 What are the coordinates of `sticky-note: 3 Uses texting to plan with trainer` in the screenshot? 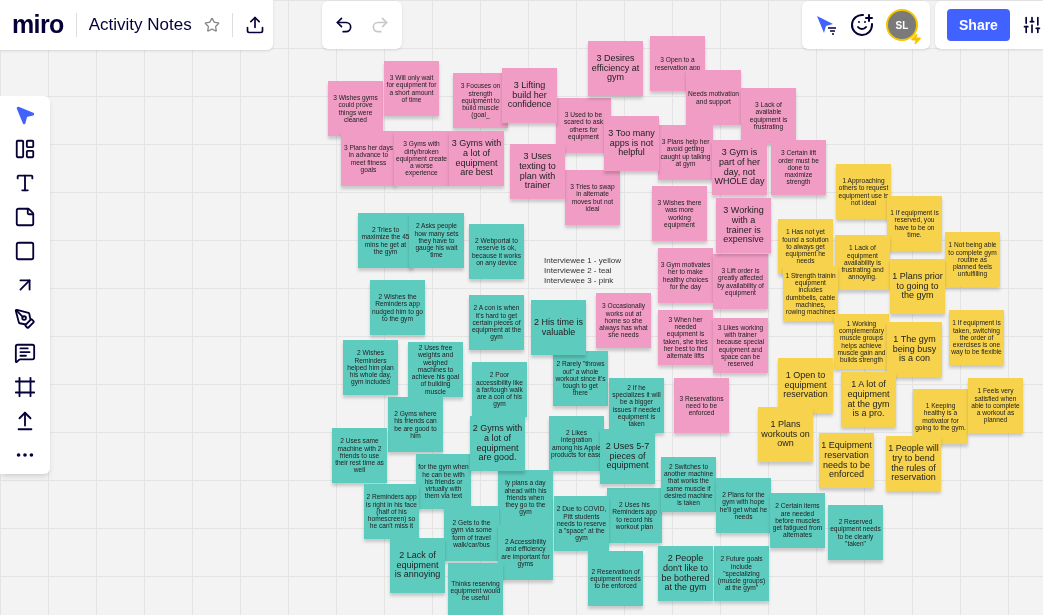 It's located at (537, 171).